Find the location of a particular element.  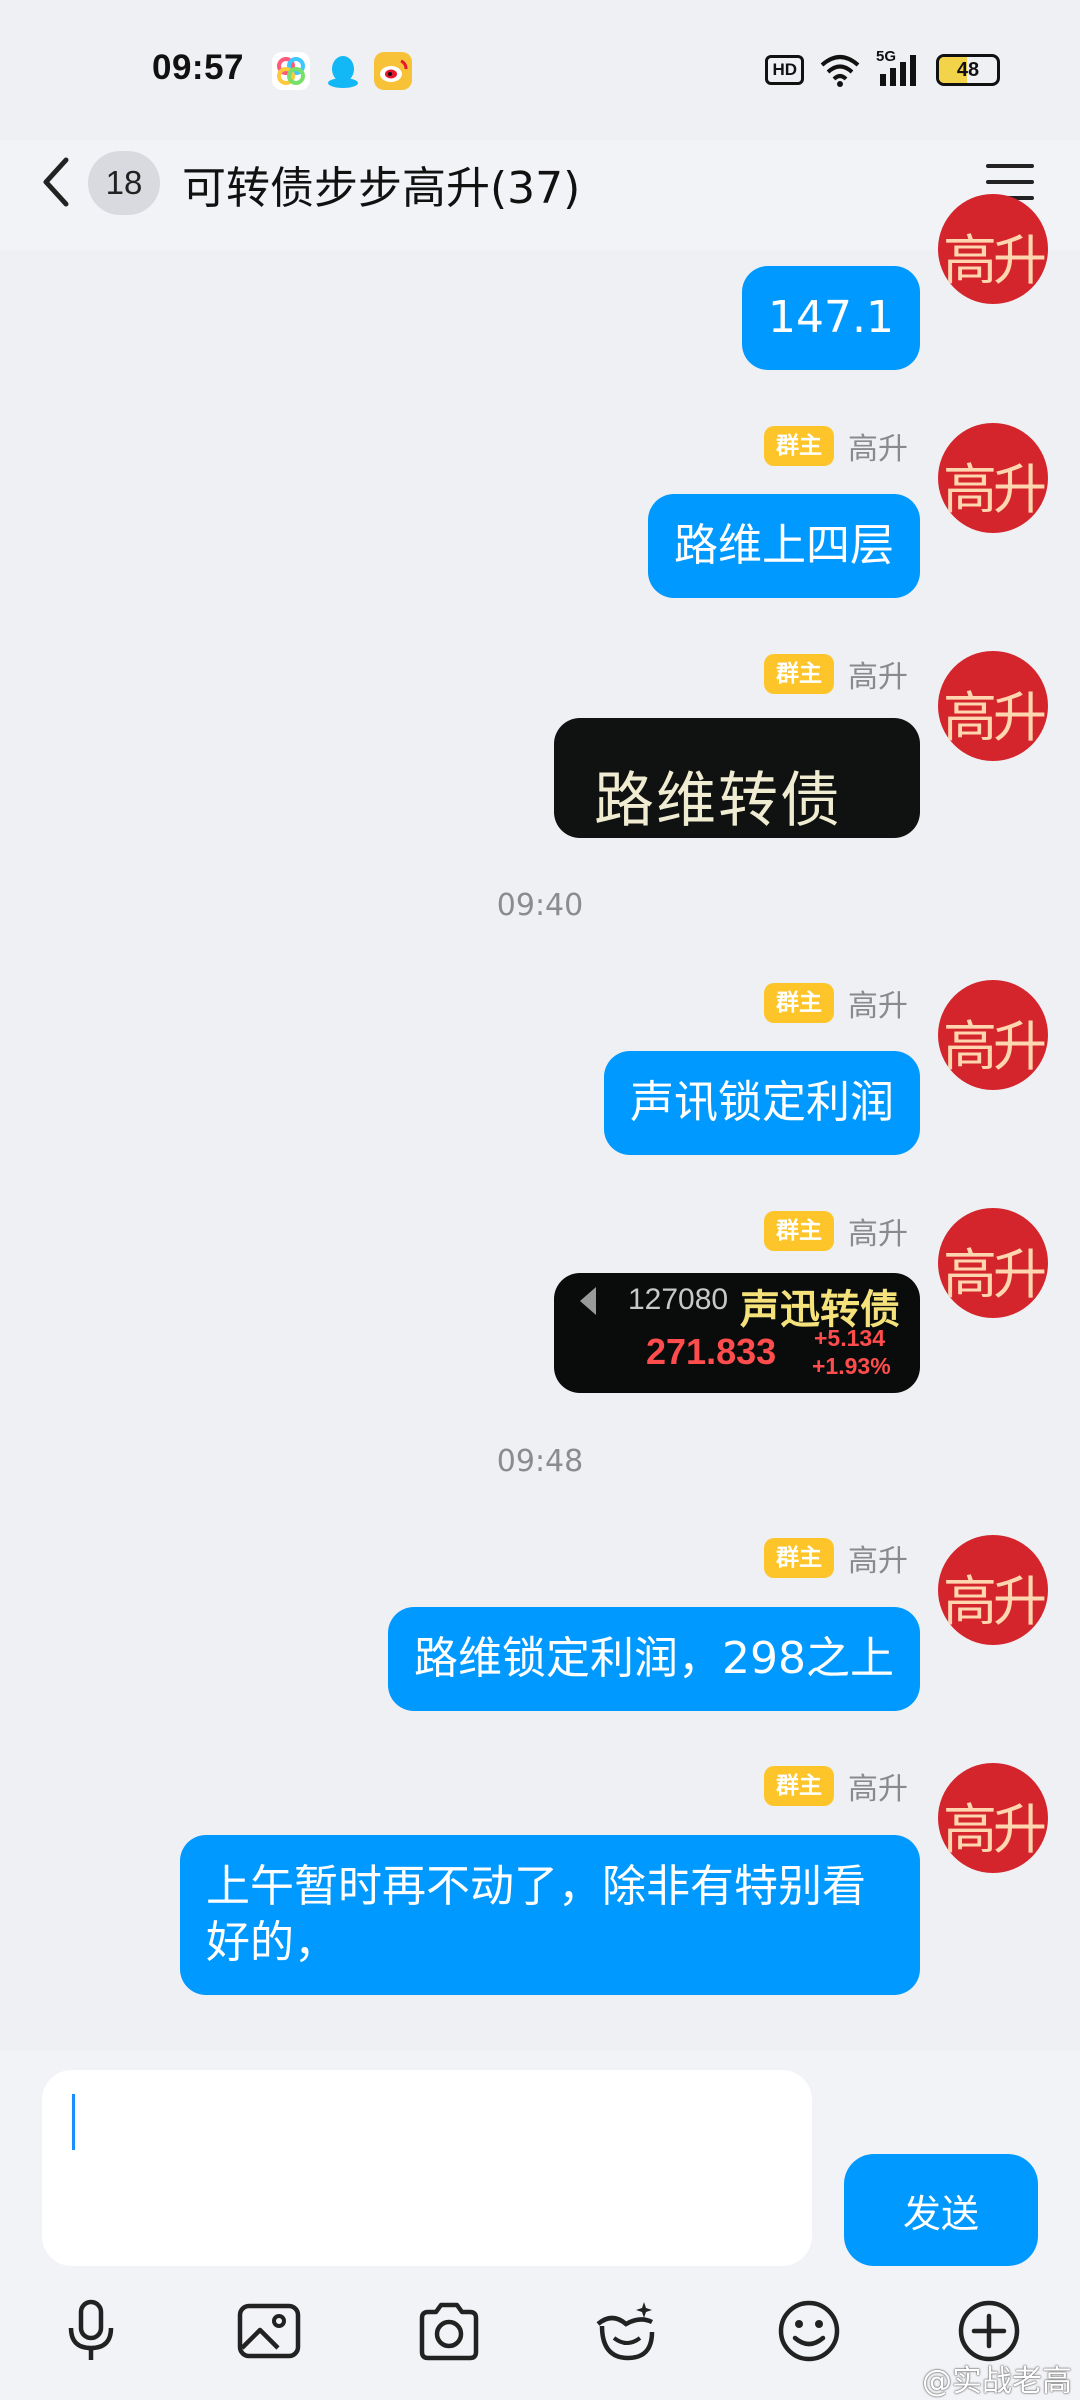

chevron-left-icon is located at coordinates (588, 1301).